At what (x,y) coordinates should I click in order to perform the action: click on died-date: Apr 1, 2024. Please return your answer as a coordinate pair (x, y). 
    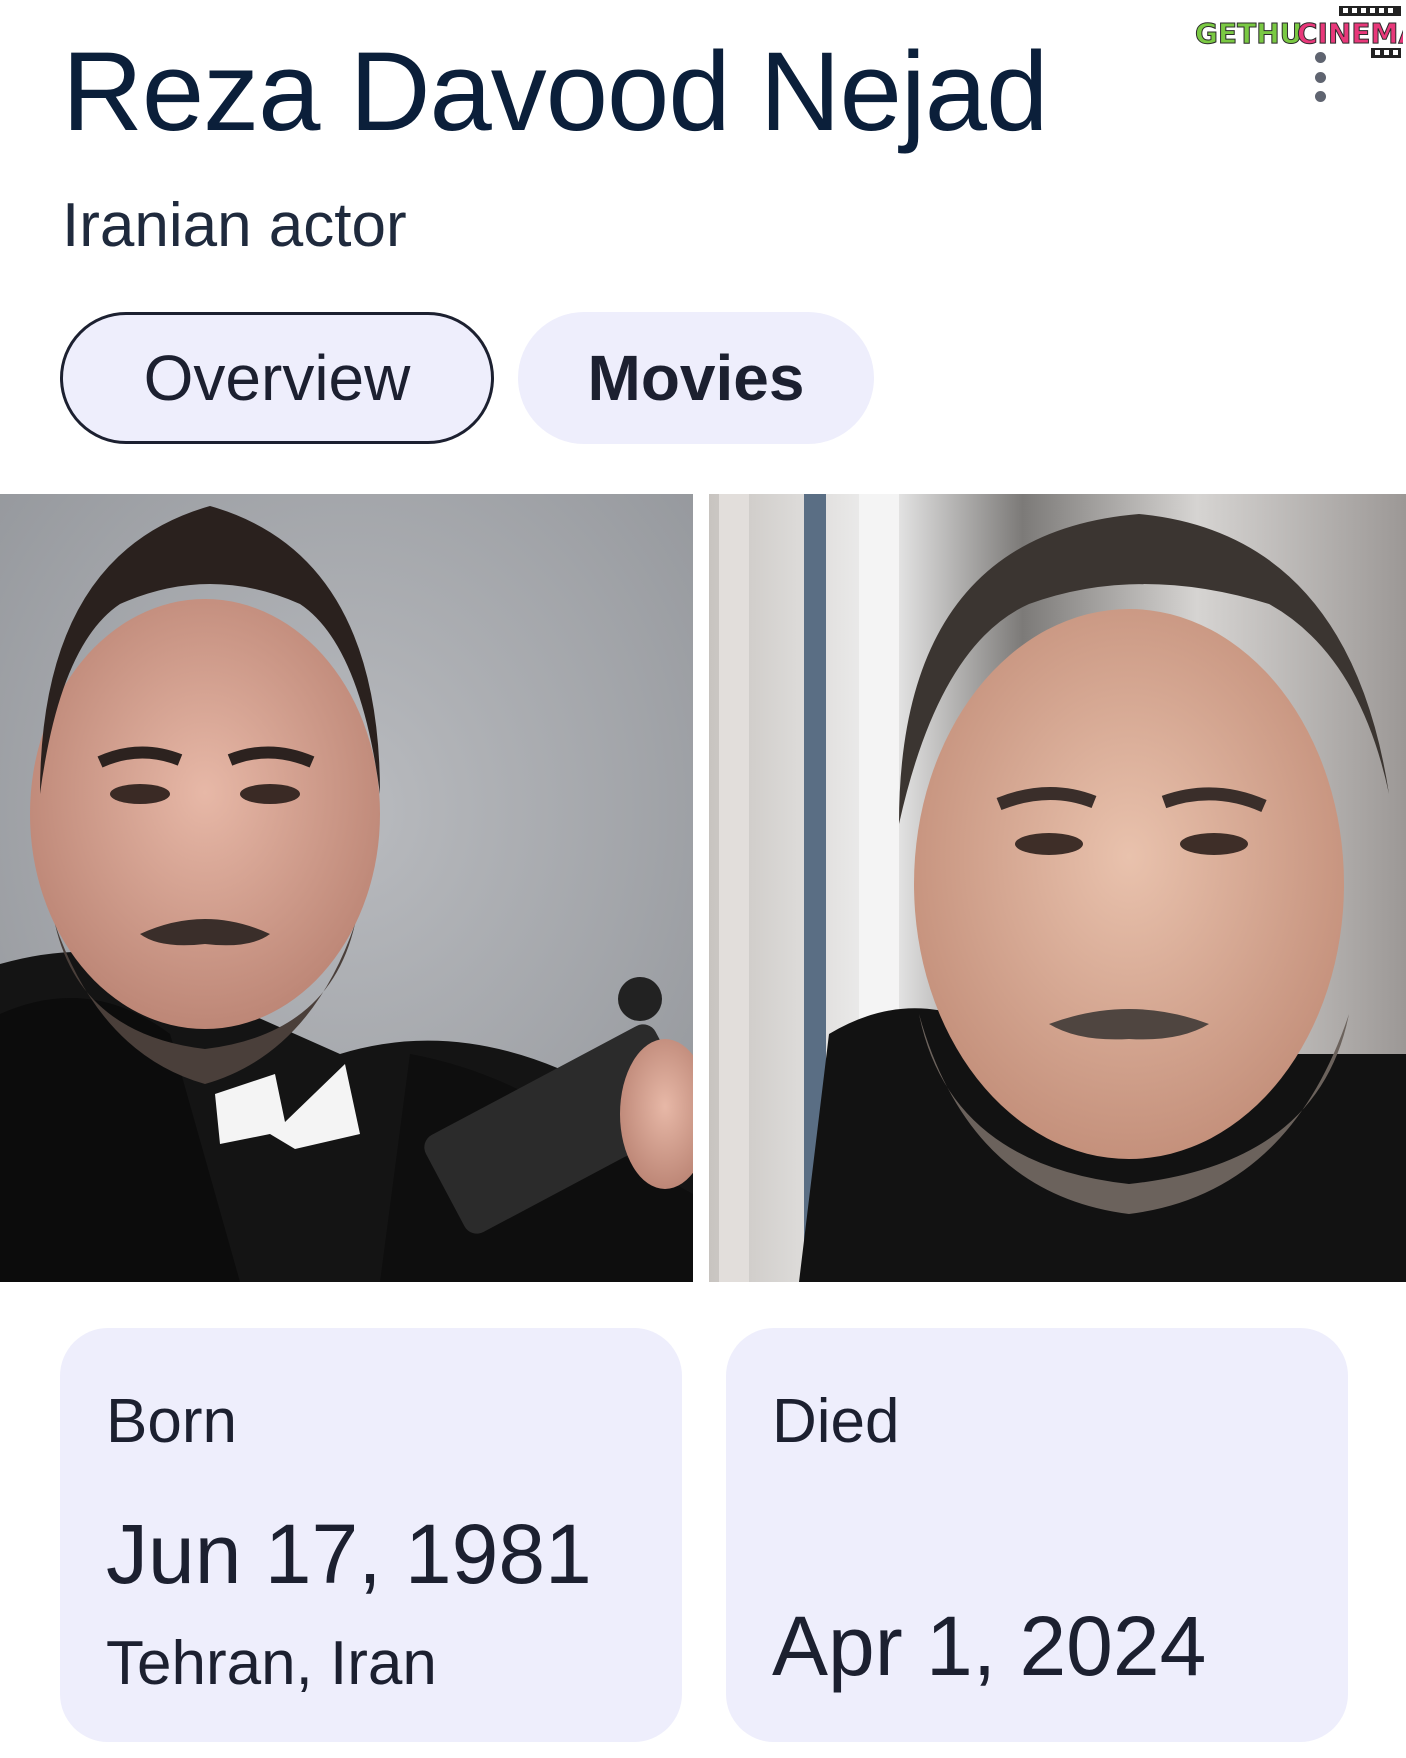
    Looking at the image, I should click on (989, 1646).